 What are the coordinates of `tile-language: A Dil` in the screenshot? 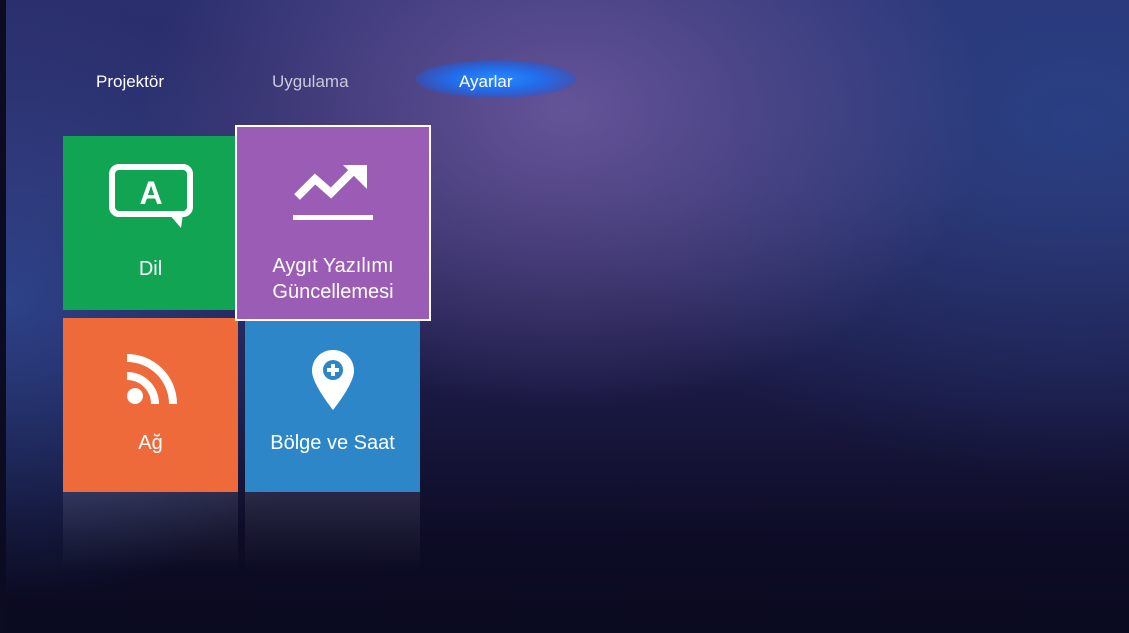 It's located at (150, 223).